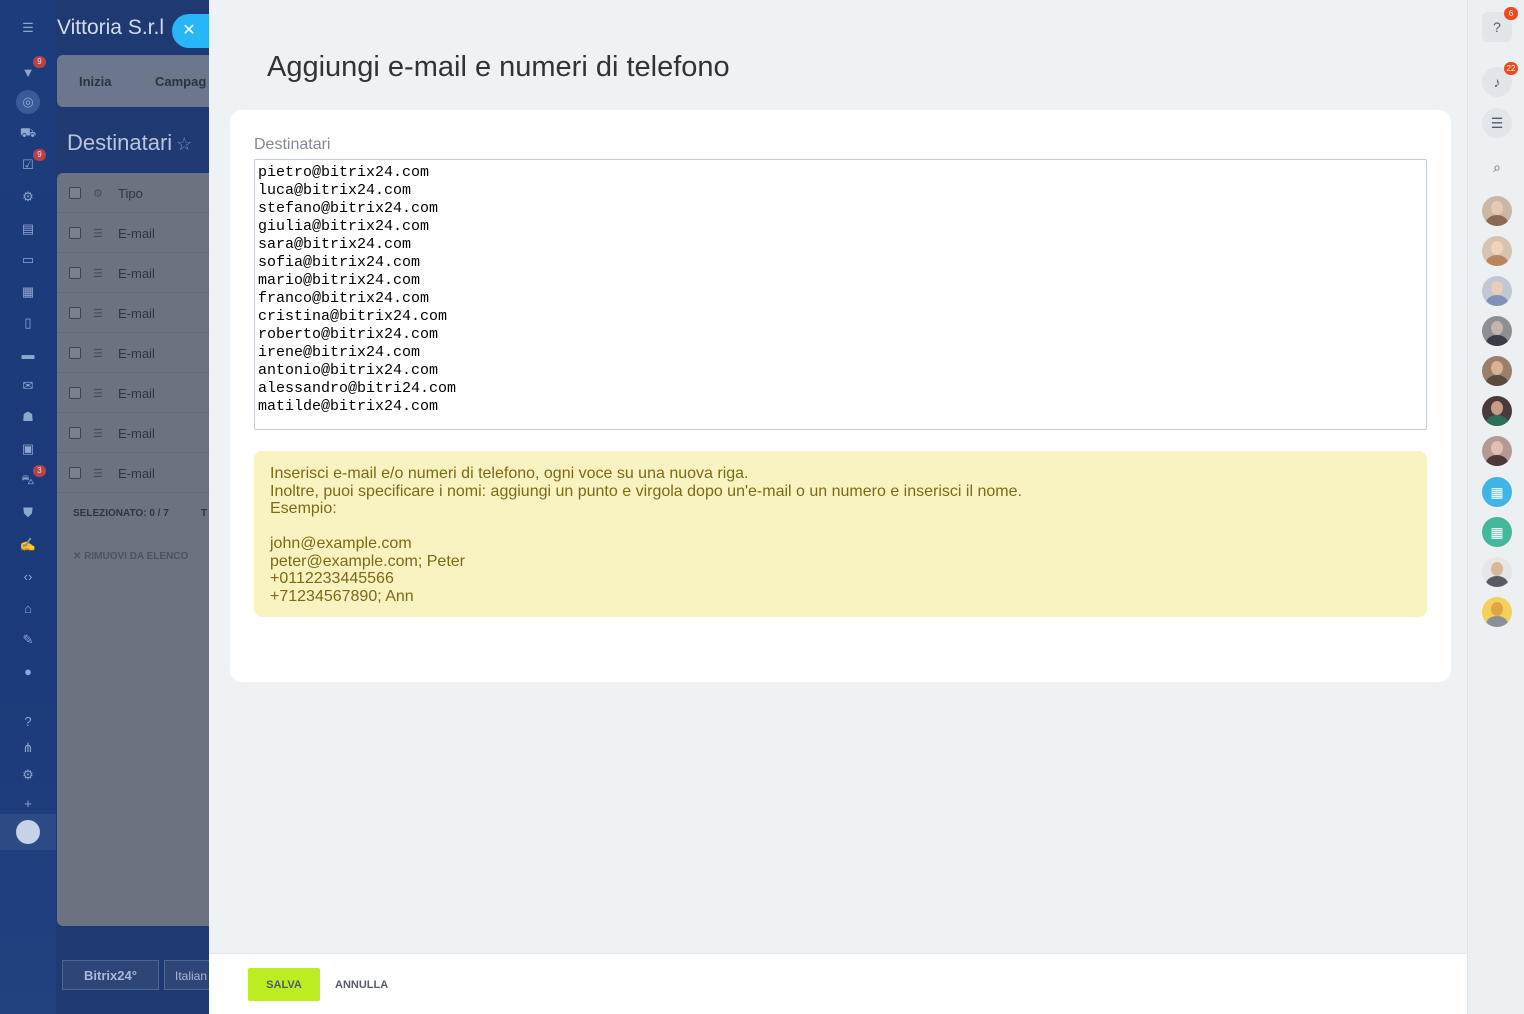  Describe the element at coordinates (31, 69) in the screenshot. I see `filter-icon: ▼ 9` at that location.